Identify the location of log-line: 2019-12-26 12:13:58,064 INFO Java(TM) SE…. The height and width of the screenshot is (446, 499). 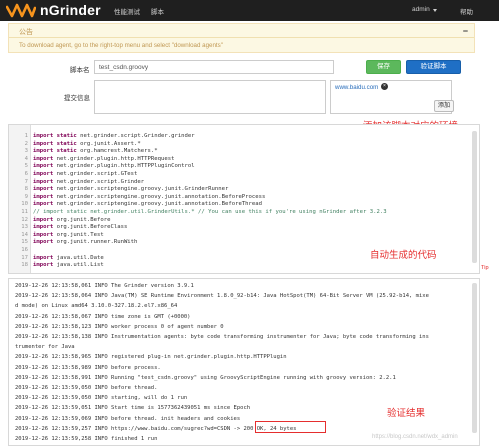
(222, 296).